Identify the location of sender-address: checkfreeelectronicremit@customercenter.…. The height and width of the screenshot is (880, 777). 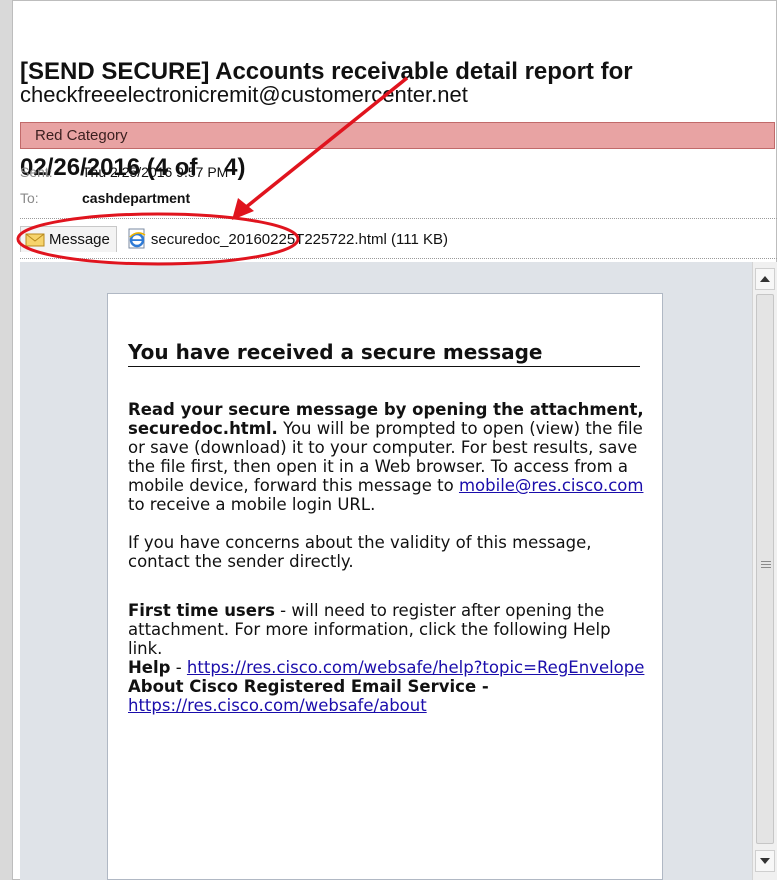
(244, 95).